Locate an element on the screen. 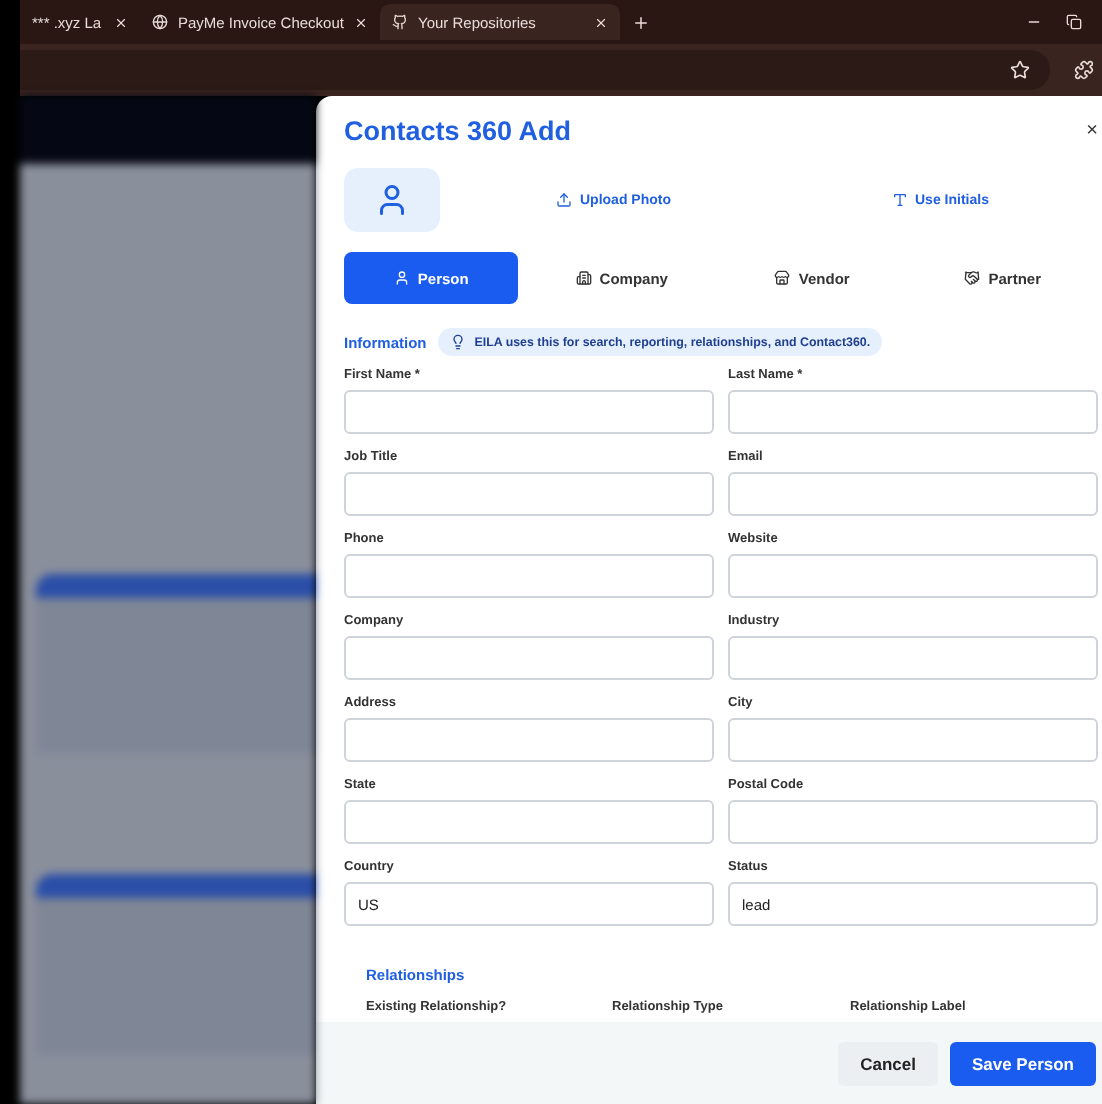 Image resolution: width=1102 pixels, height=1104 pixels. close-button: × is located at coordinates (1092, 131).